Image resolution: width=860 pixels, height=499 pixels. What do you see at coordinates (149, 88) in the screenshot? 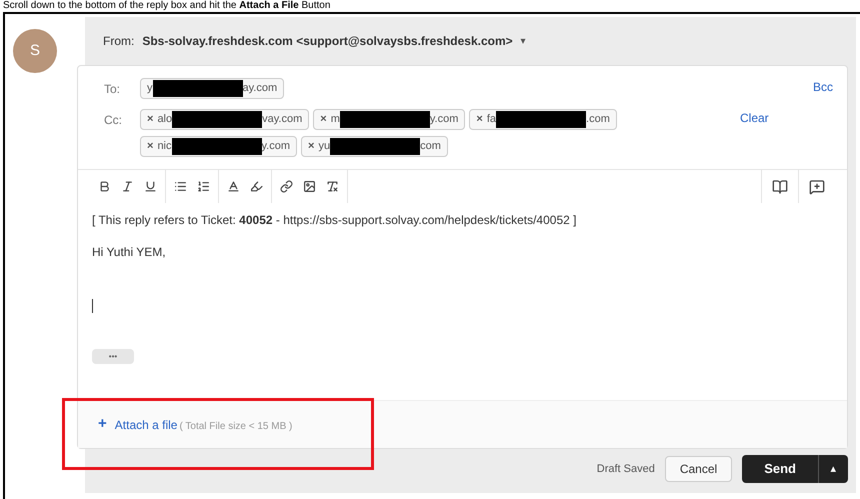
I see `email-prefix: y` at bounding box center [149, 88].